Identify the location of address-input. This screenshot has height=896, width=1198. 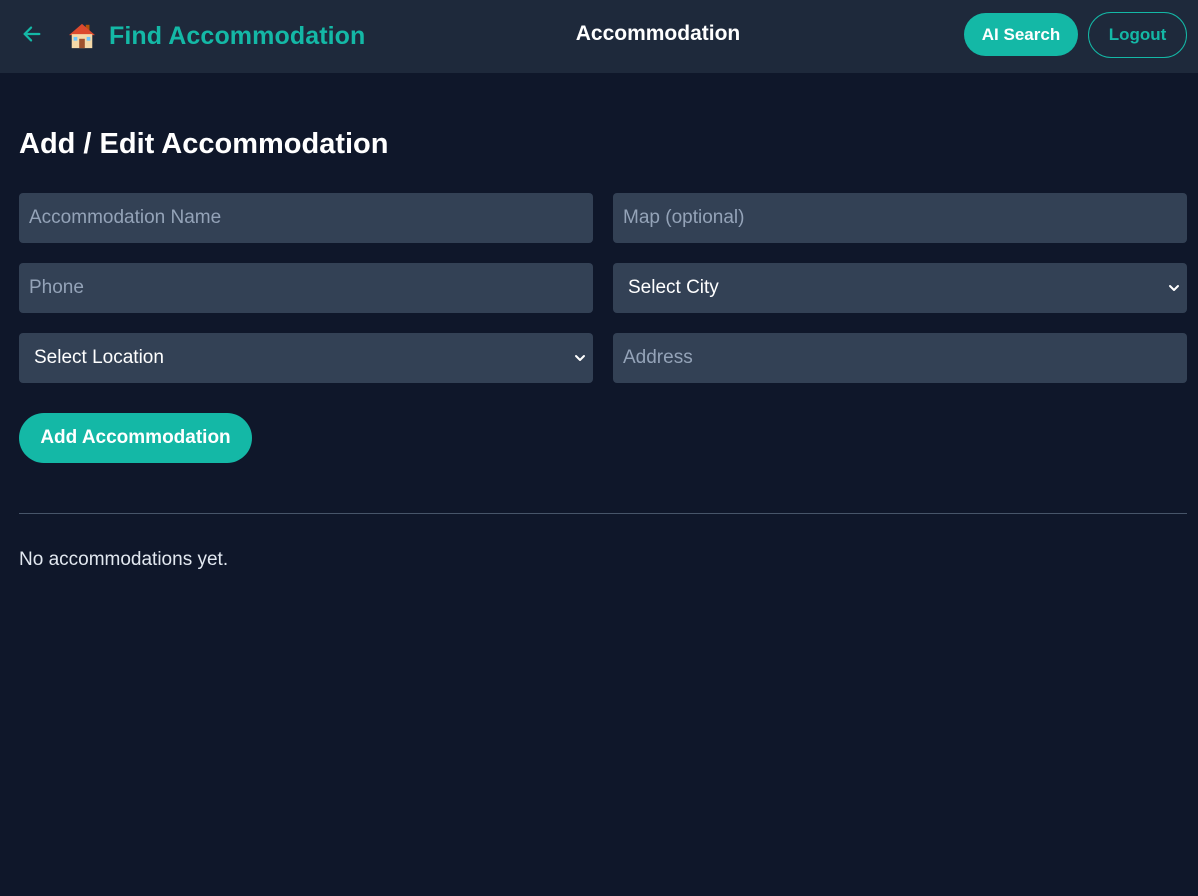
(900, 358).